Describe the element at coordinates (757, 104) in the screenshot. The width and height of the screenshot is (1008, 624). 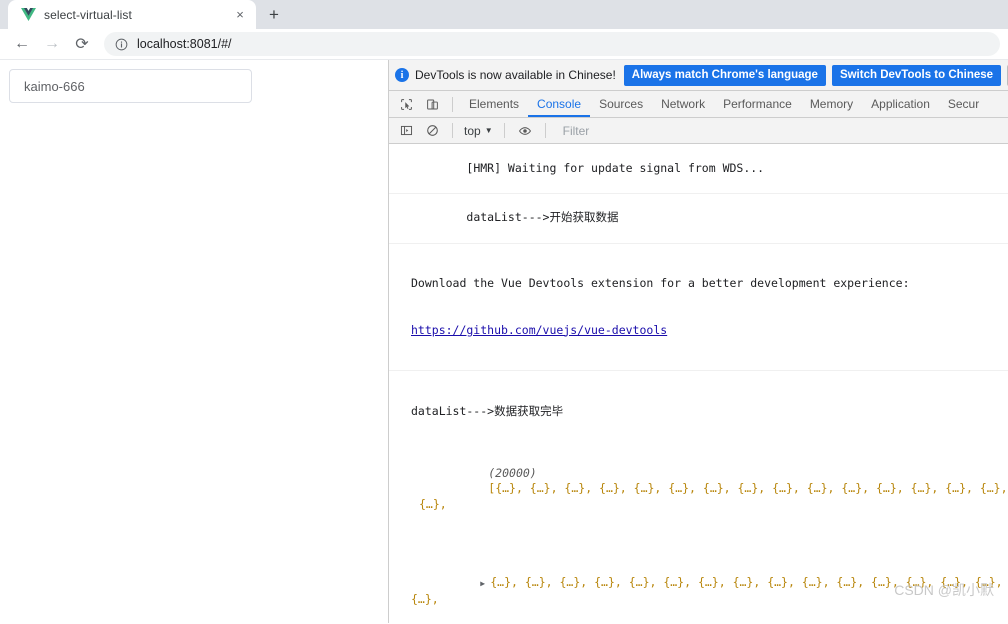
I see `devtools-tab-performance: Performance` at that location.